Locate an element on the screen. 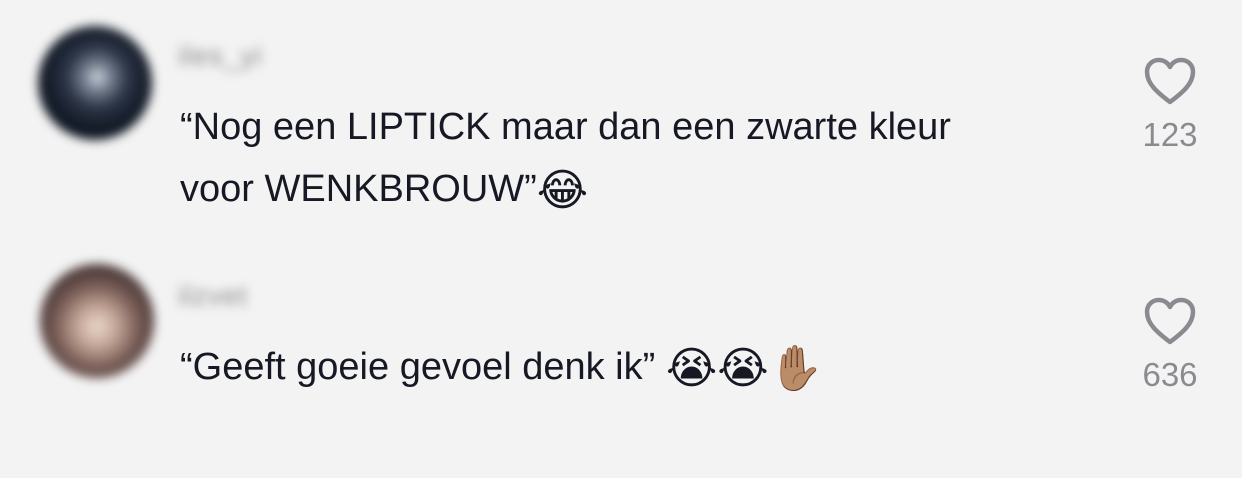  crying-and-hand-emoji: 😭😭✋🏽 is located at coordinates (744, 368).